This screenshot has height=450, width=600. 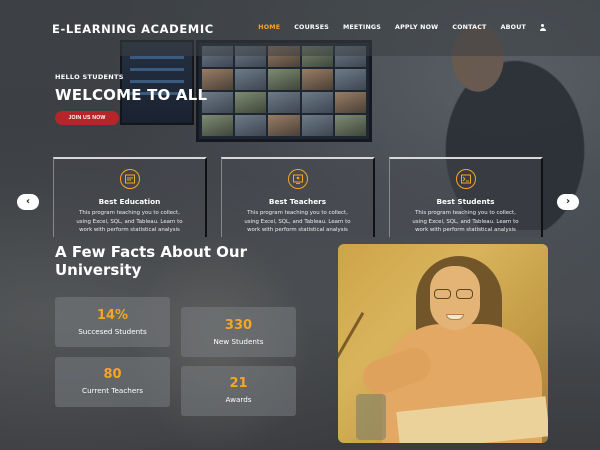 I want to click on user-icon, so click(x=542, y=27).